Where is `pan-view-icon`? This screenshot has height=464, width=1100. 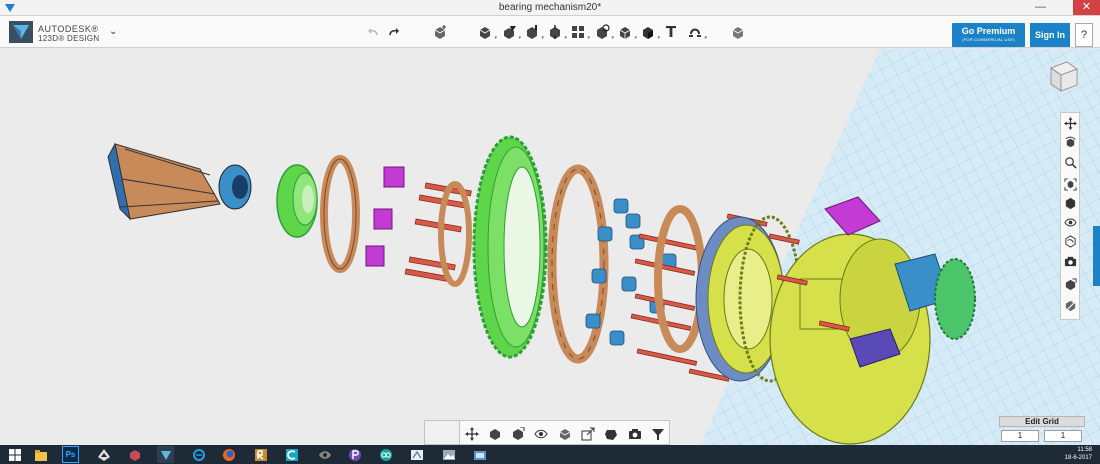
pan-view-icon is located at coordinates (471, 433).